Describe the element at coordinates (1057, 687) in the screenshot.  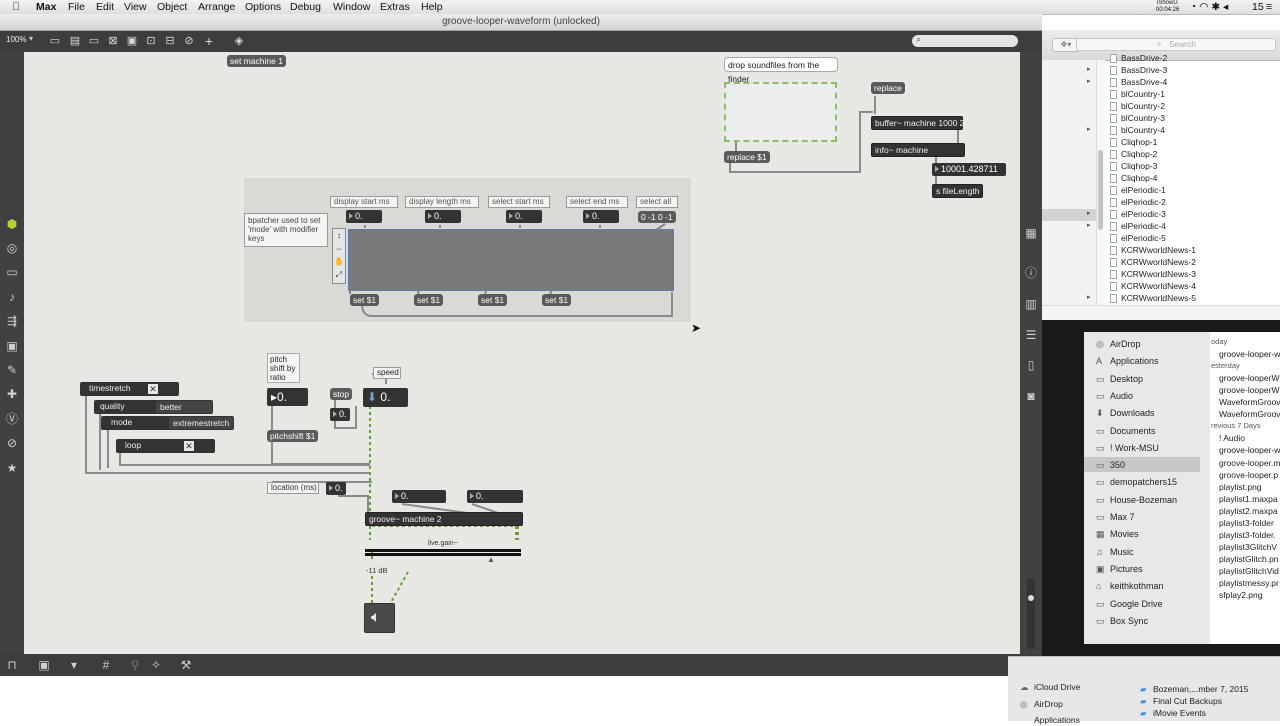
I see `finder-bottom-icloud: iCloud Drive` at that location.